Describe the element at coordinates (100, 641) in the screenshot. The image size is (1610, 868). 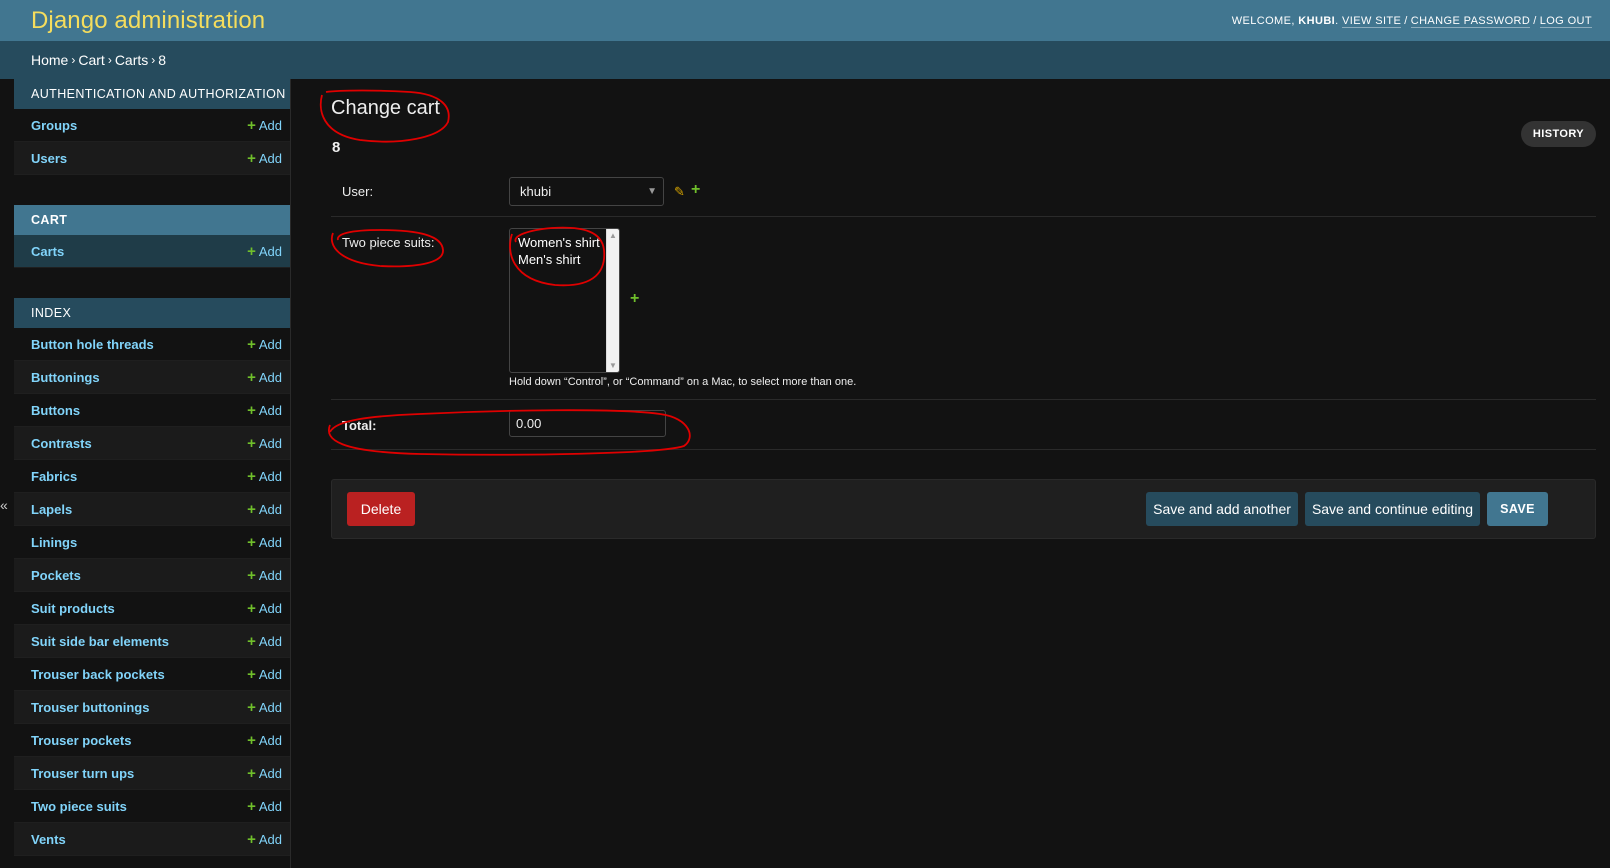
I see `sidebar-item-link: Suit side bar elements` at that location.